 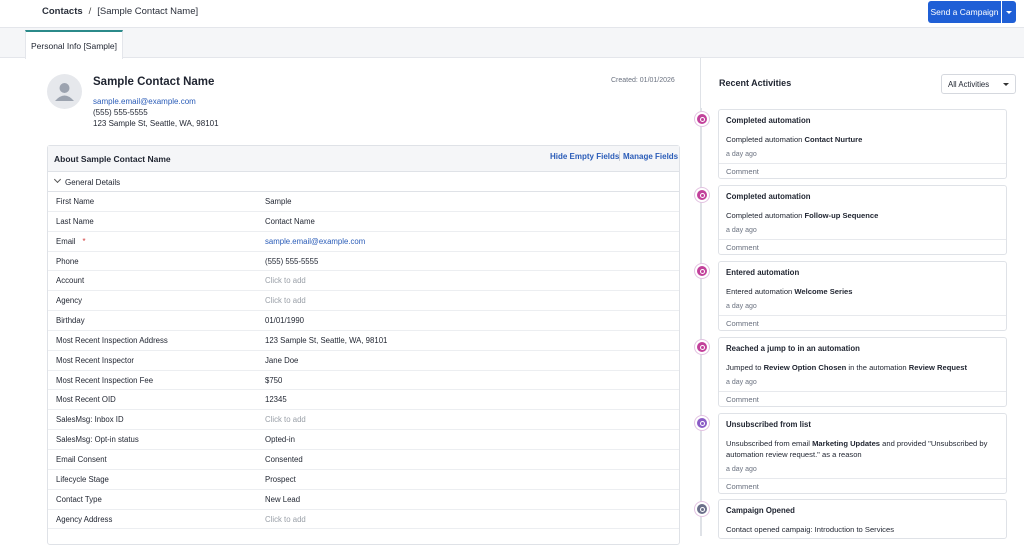 I want to click on field-value: Opted-in, so click(x=280, y=439).